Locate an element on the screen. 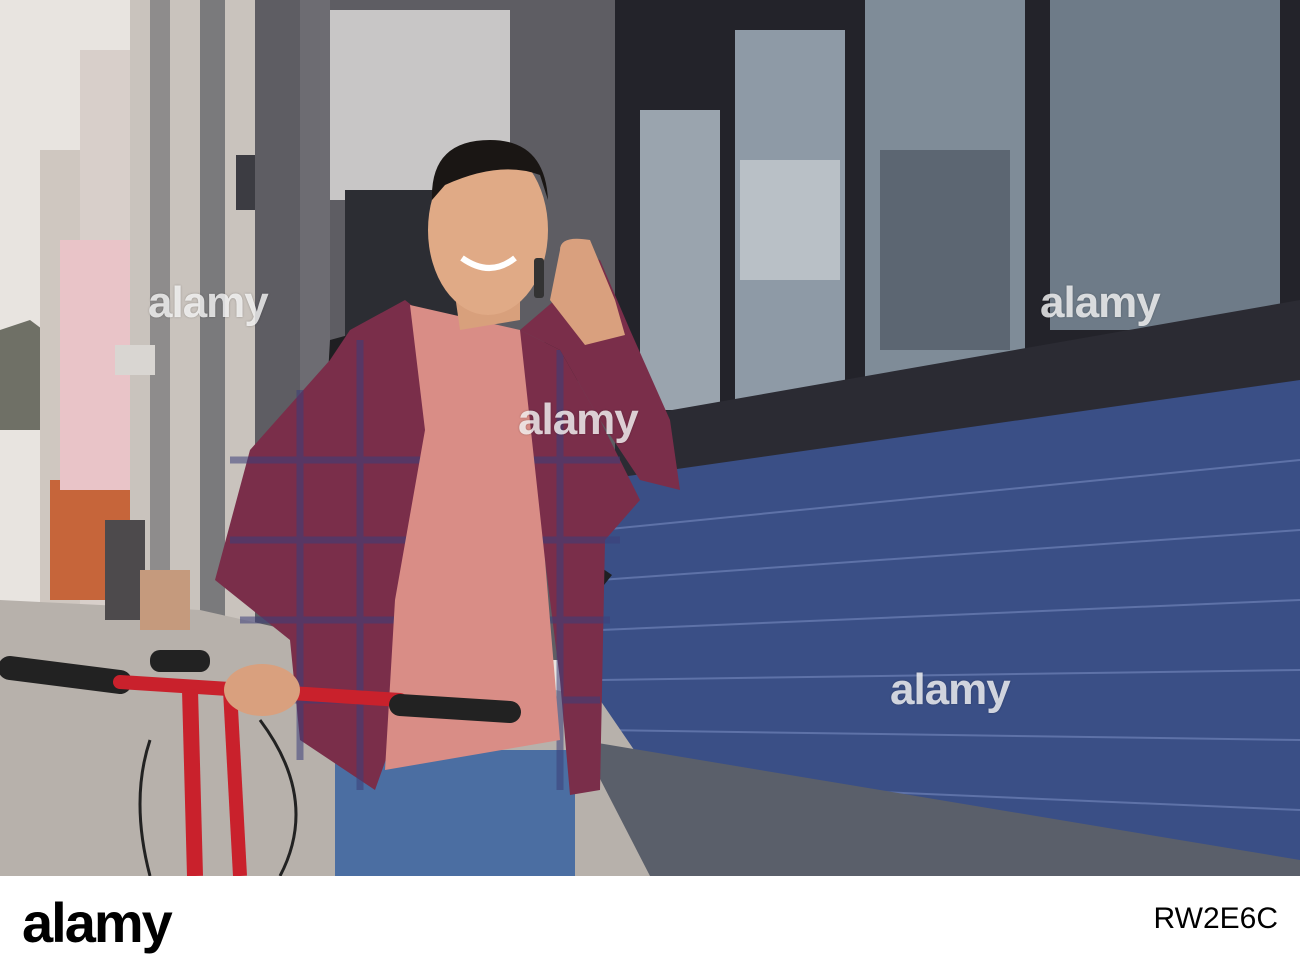 The height and width of the screenshot is (964, 1300). stock-image-id: RW2E6C is located at coordinates (1215, 918).